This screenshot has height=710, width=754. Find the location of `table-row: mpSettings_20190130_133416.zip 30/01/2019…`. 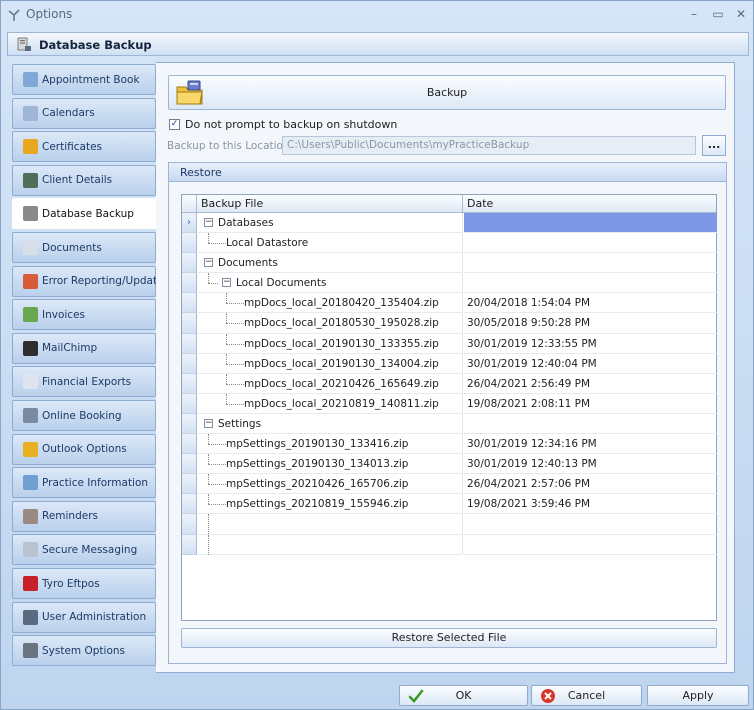

table-row: mpSettings_20190130_133416.zip 30/01/2019… is located at coordinates (449, 444).